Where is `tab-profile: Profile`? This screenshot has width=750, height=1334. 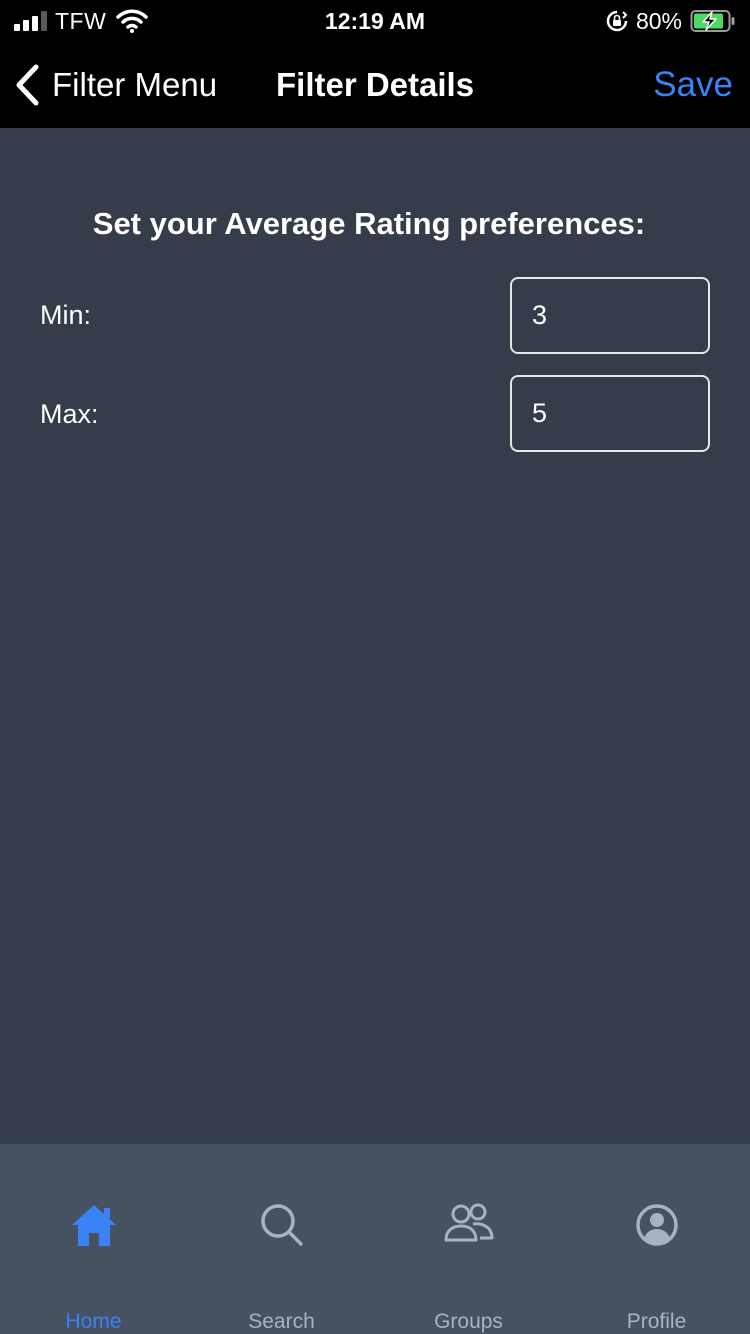
tab-profile: Profile is located at coordinates (656, 1239).